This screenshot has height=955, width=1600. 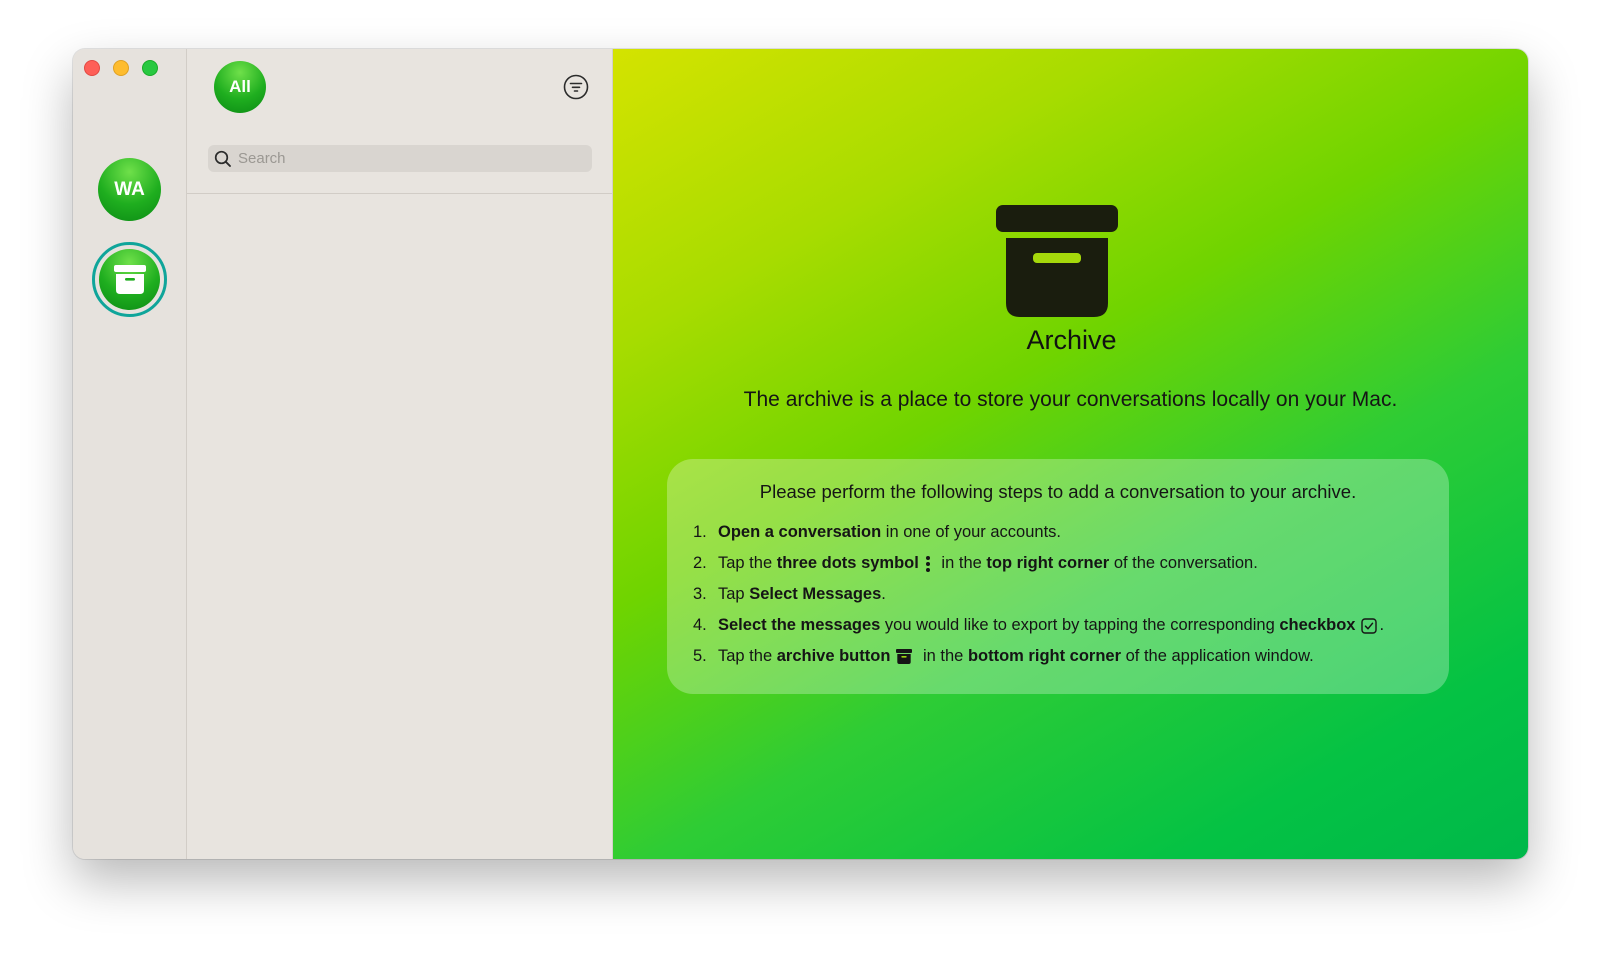 I want to click on window-controls, so click(x=121, y=68).